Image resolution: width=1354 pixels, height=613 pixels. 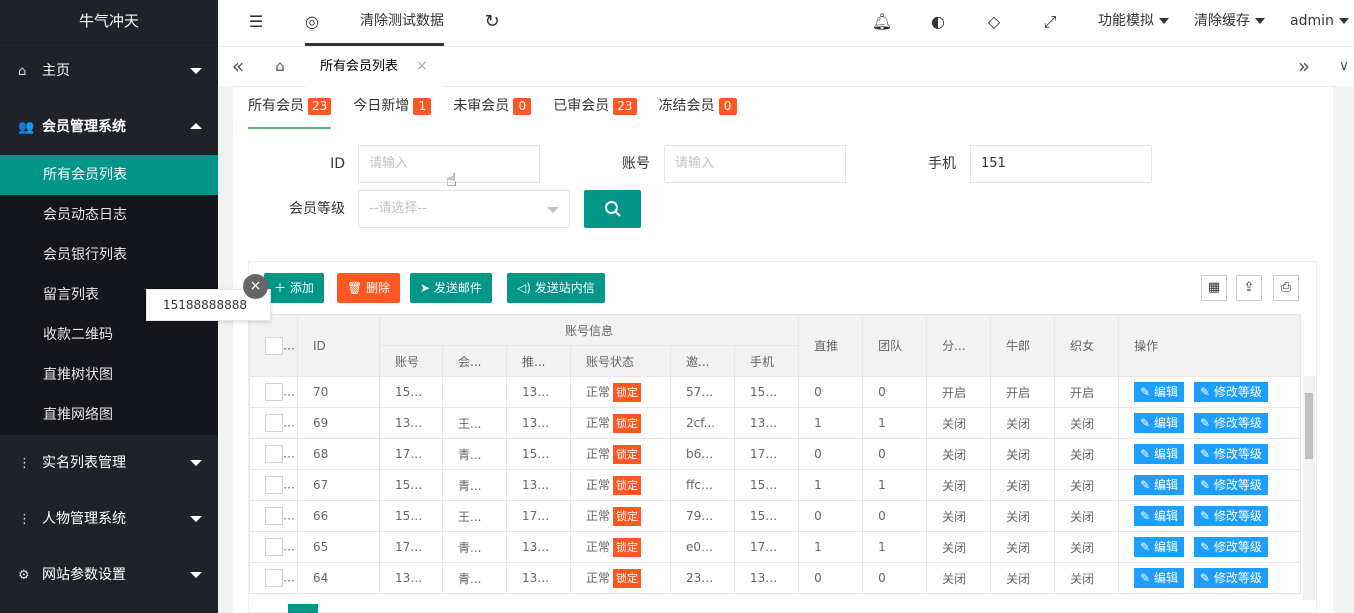 What do you see at coordinates (464, 209) in the screenshot?
I see `level-select: --请选择--` at bounding box center [464, 209].